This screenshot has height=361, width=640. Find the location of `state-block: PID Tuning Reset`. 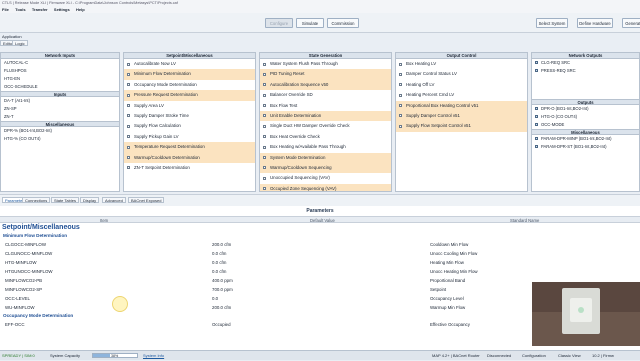

state-block: PID Tuning Reset is located at coordinates (325, 74).